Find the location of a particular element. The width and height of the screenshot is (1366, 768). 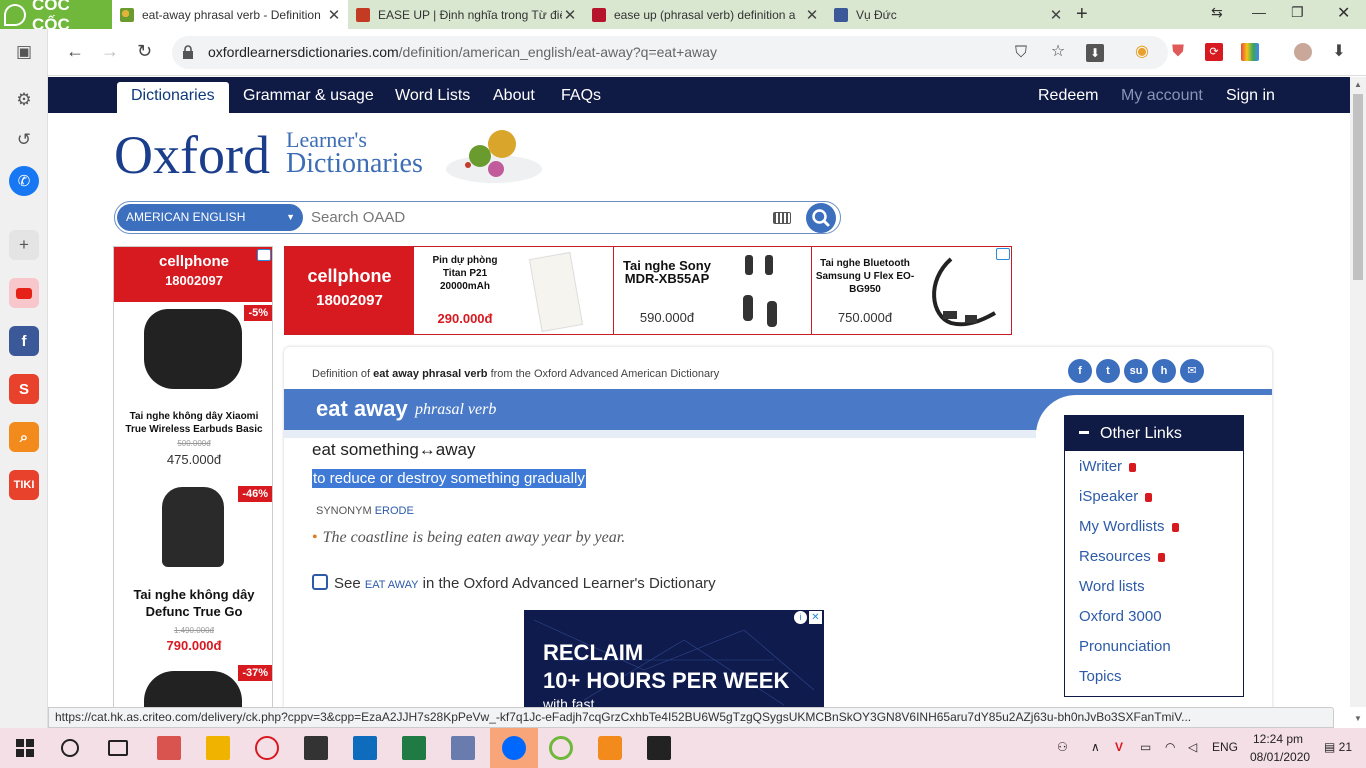

tray-chevron-icon: ∧ is located at coordinates (1095, 747).